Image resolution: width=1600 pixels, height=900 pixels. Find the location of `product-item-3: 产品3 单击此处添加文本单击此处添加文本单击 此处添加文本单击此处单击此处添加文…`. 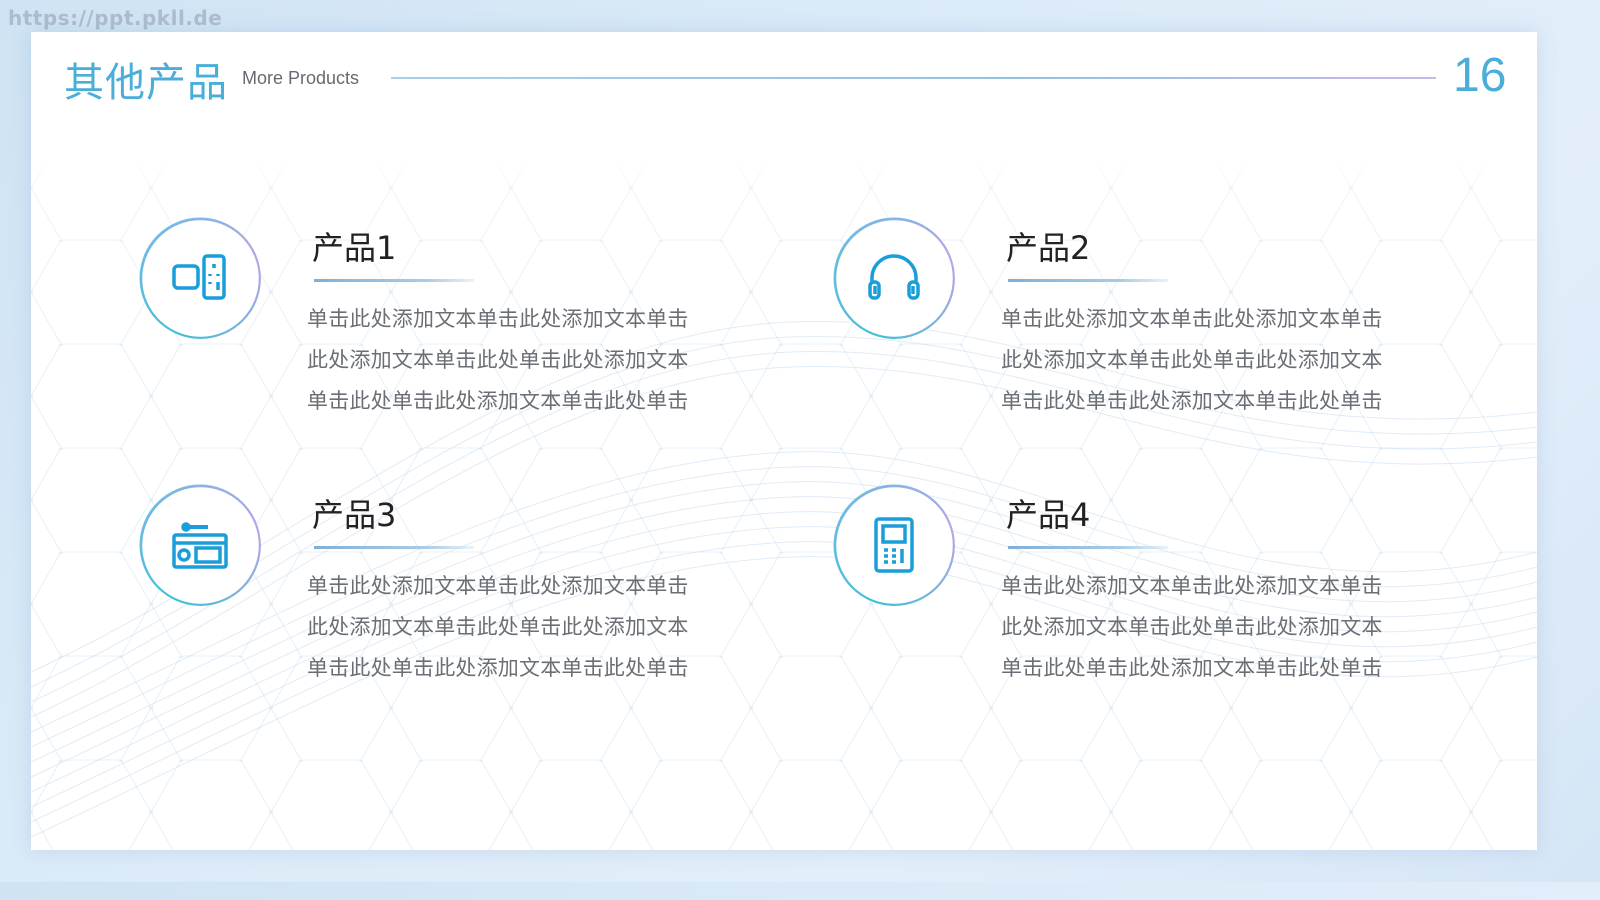

product-item-3: 产品3 单击此处添加文本单击此处添加文本单击 此处添加文本单击此处单击此处添加文… is located at coordinates (461, 586).